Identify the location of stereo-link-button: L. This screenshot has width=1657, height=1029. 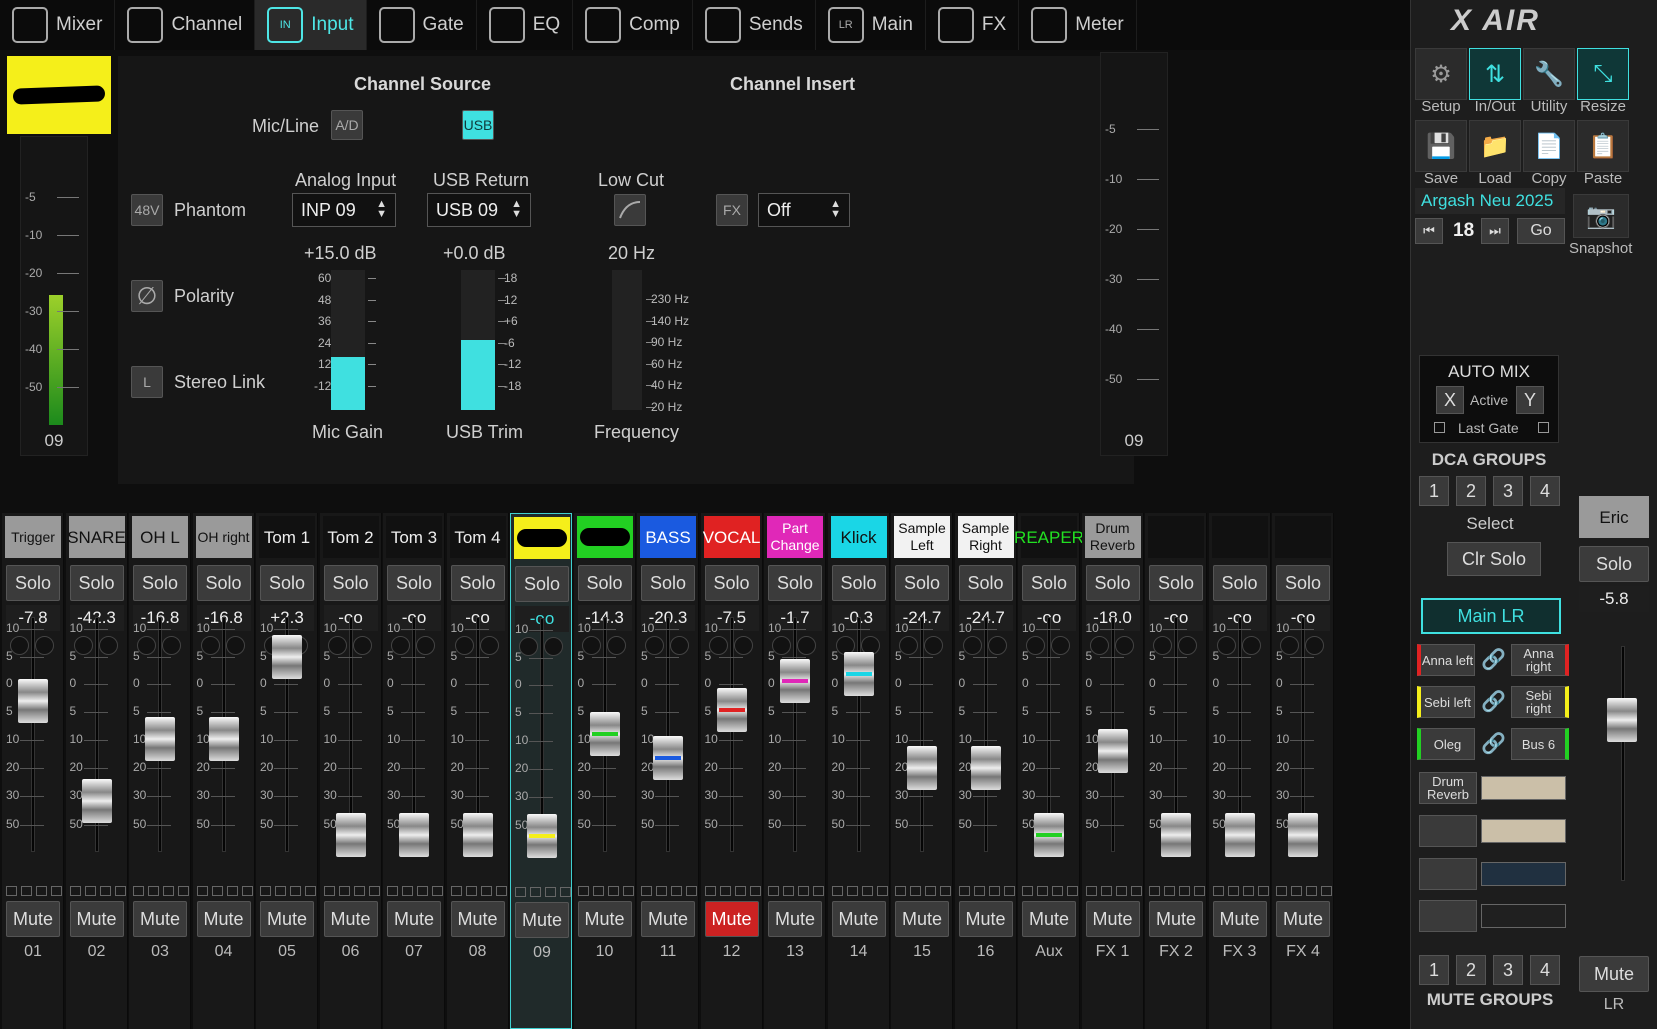
(147, 382).